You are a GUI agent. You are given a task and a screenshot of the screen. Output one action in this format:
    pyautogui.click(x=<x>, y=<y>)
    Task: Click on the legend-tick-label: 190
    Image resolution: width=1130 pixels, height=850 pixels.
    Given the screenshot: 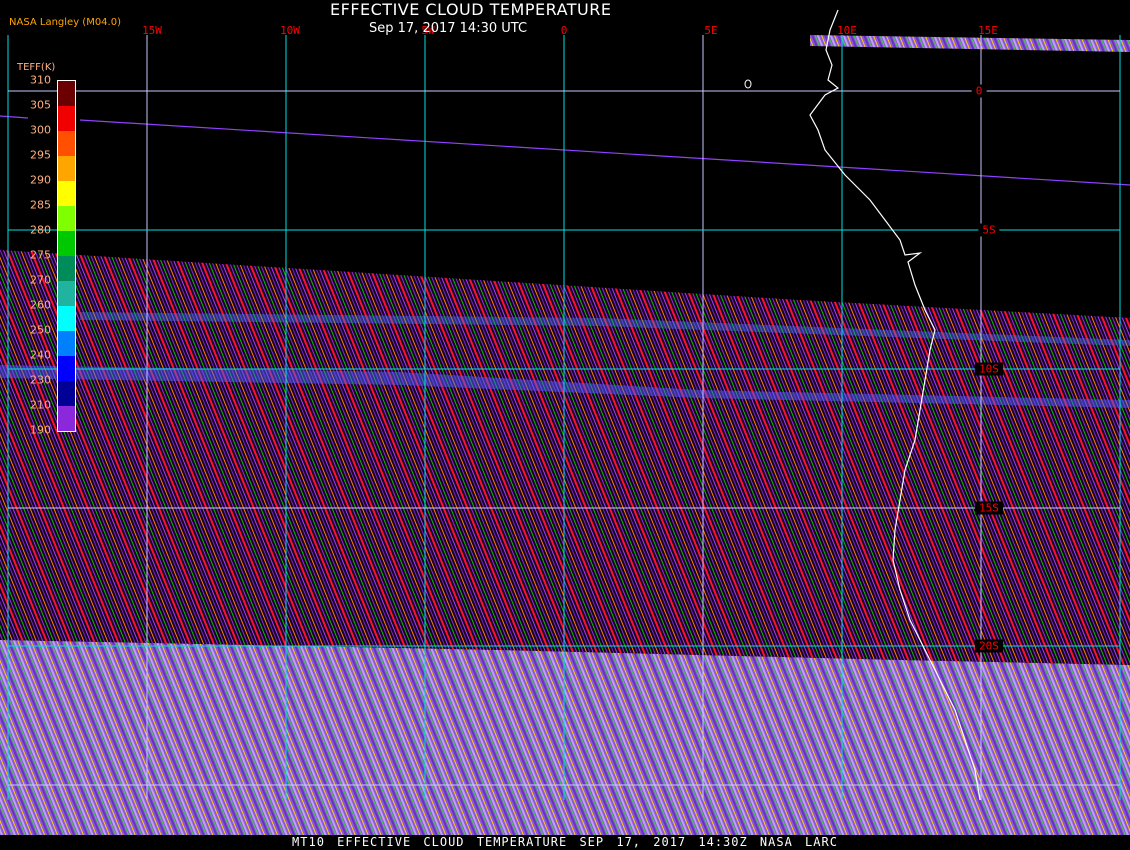 What is the action you would take?
    pyautogui.click(x=40, y=430)
    